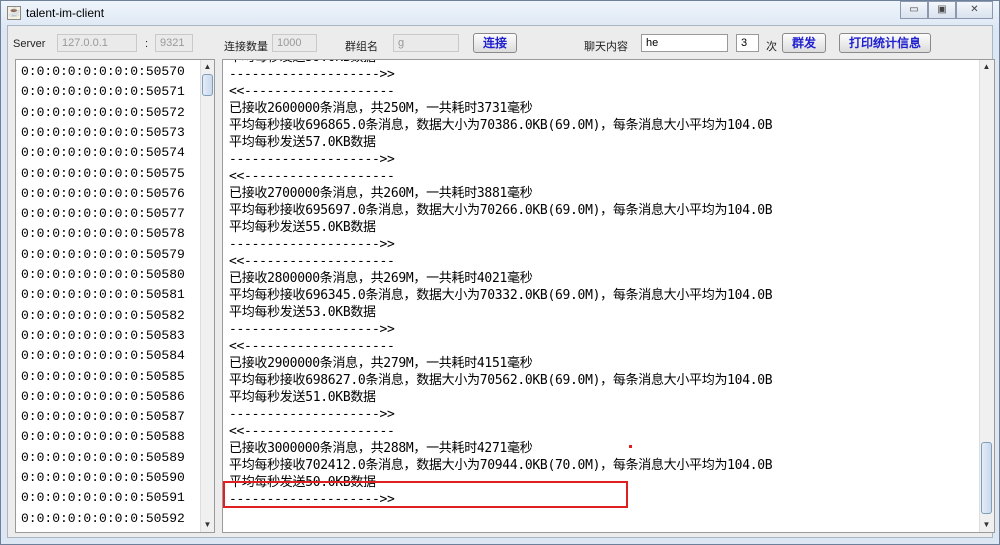 This screenshot has height=545, width=1000. Describe the element at coordinates (103, 72) in the screenshot. I see `client-list-item: 0:0:0:0:0:0:0:0:50570` at that location.